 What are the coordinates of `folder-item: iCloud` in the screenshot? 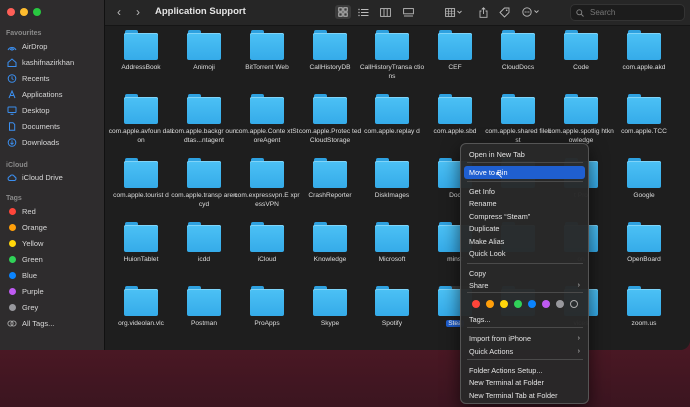 It's located at (267, 243).